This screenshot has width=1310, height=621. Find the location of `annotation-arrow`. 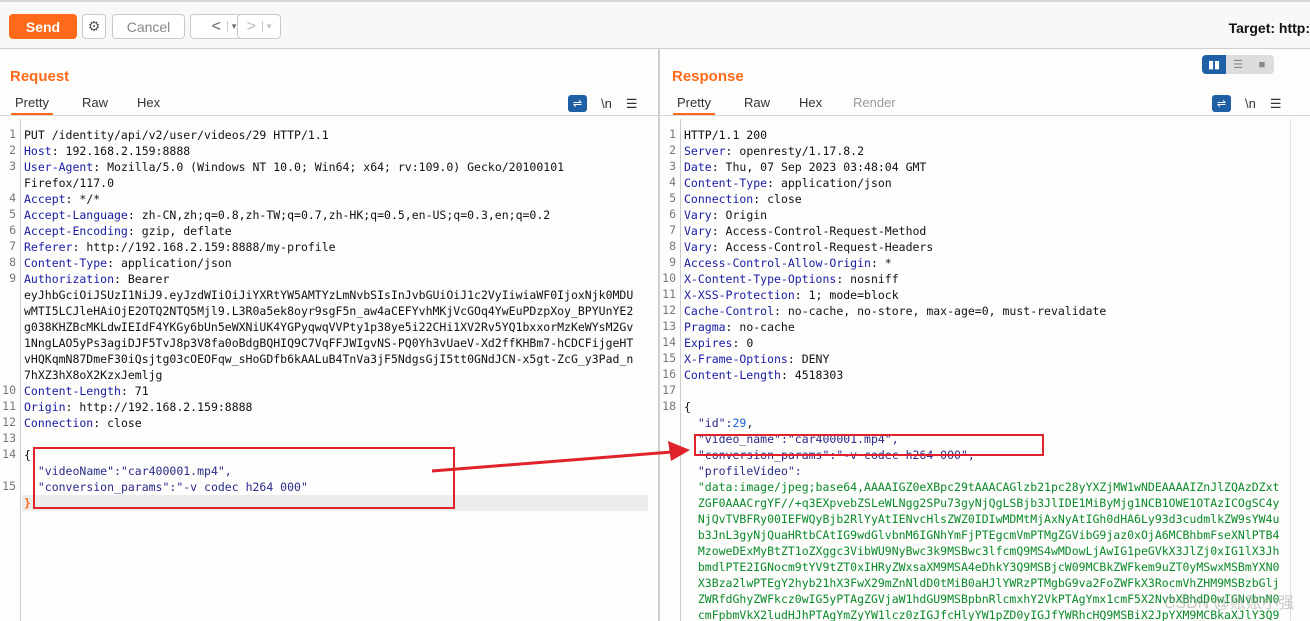

annotation-arrow is located at coordinates (560, 457).